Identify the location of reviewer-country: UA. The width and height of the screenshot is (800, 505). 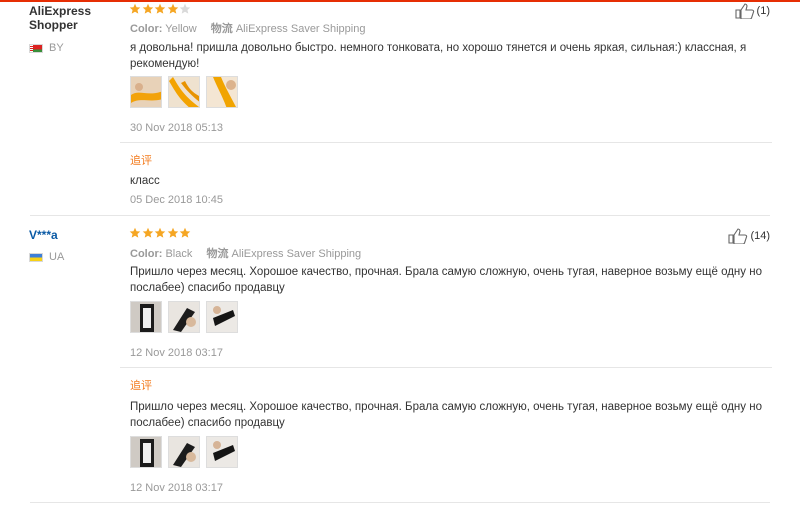
(46, 257).